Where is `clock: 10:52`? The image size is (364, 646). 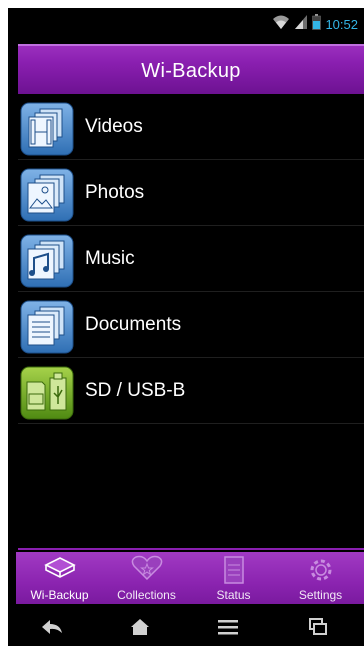
clock: 10:52 is located at coordinates (341, 24).